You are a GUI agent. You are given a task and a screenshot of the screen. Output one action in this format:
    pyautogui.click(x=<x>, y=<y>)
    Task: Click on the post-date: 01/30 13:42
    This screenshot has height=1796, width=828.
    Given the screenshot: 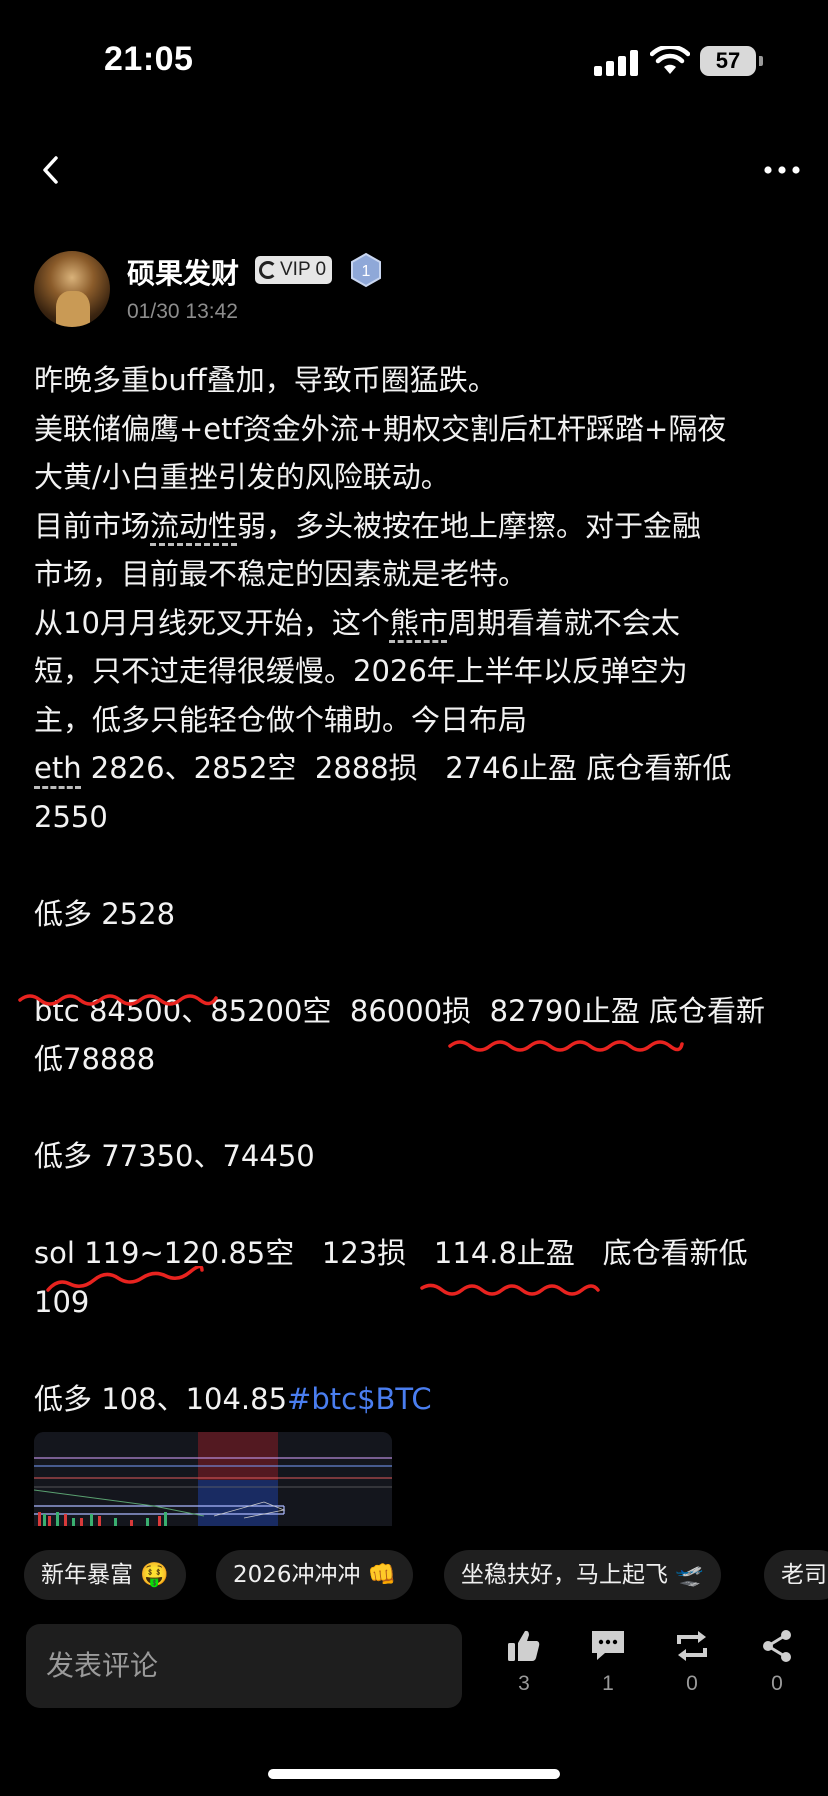 What is the action you would take?
    pyautogui.click(x=182, y=311)
    